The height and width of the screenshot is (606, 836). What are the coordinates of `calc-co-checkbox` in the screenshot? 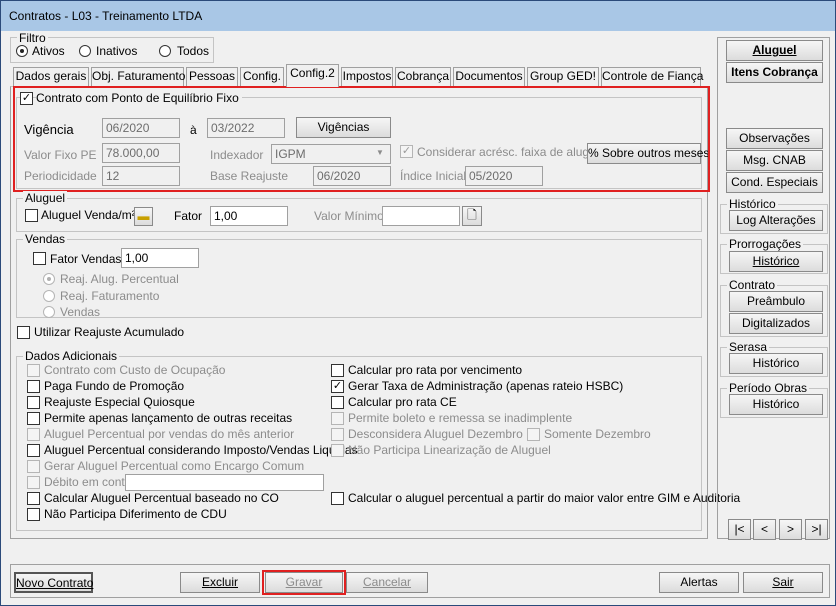 It's located at (33, 498).